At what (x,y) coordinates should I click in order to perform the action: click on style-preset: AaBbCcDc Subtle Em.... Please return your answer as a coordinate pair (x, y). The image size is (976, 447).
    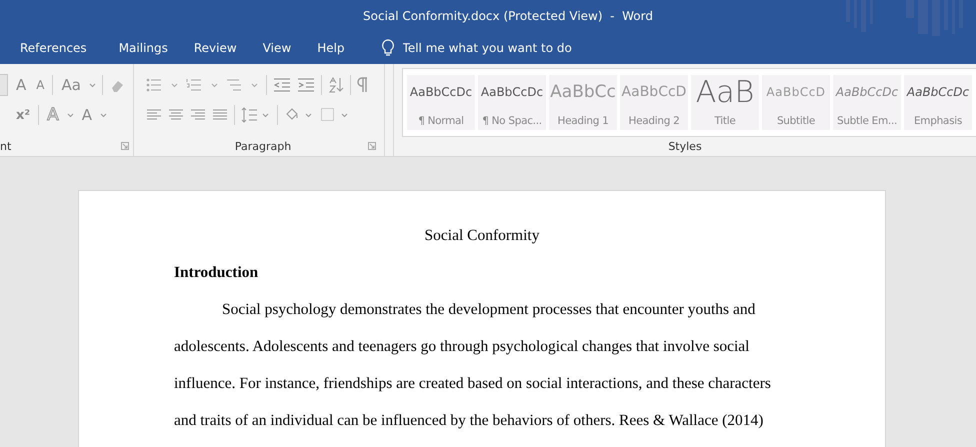
    Looking at the image, I should click on (867, 102).